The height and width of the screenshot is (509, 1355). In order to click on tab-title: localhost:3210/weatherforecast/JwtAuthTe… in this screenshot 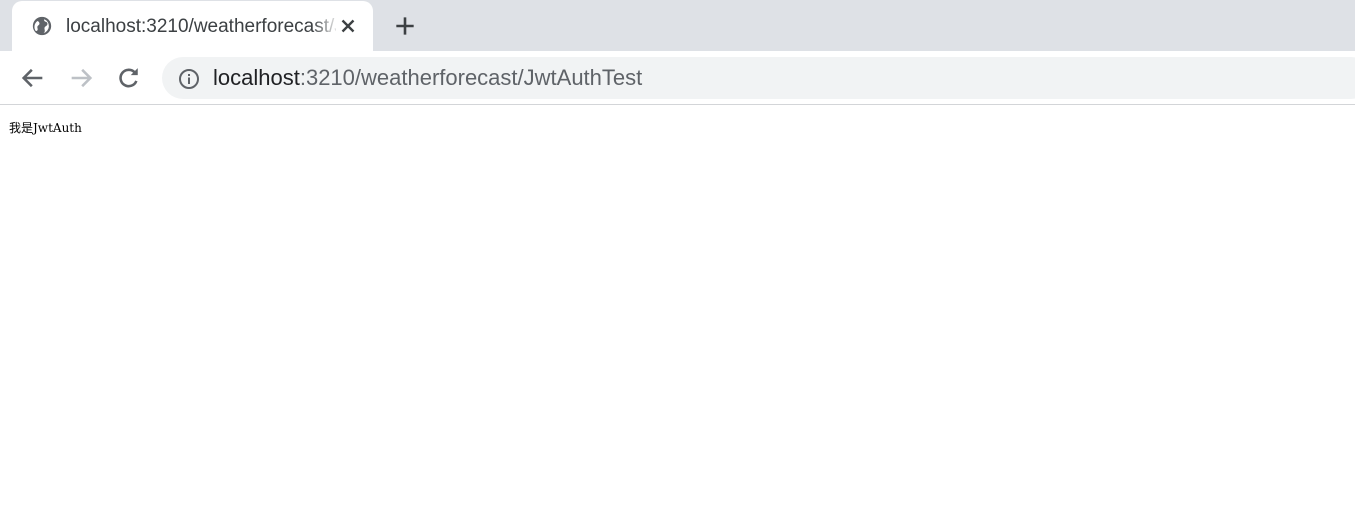, I will do `click(201, 26)`.